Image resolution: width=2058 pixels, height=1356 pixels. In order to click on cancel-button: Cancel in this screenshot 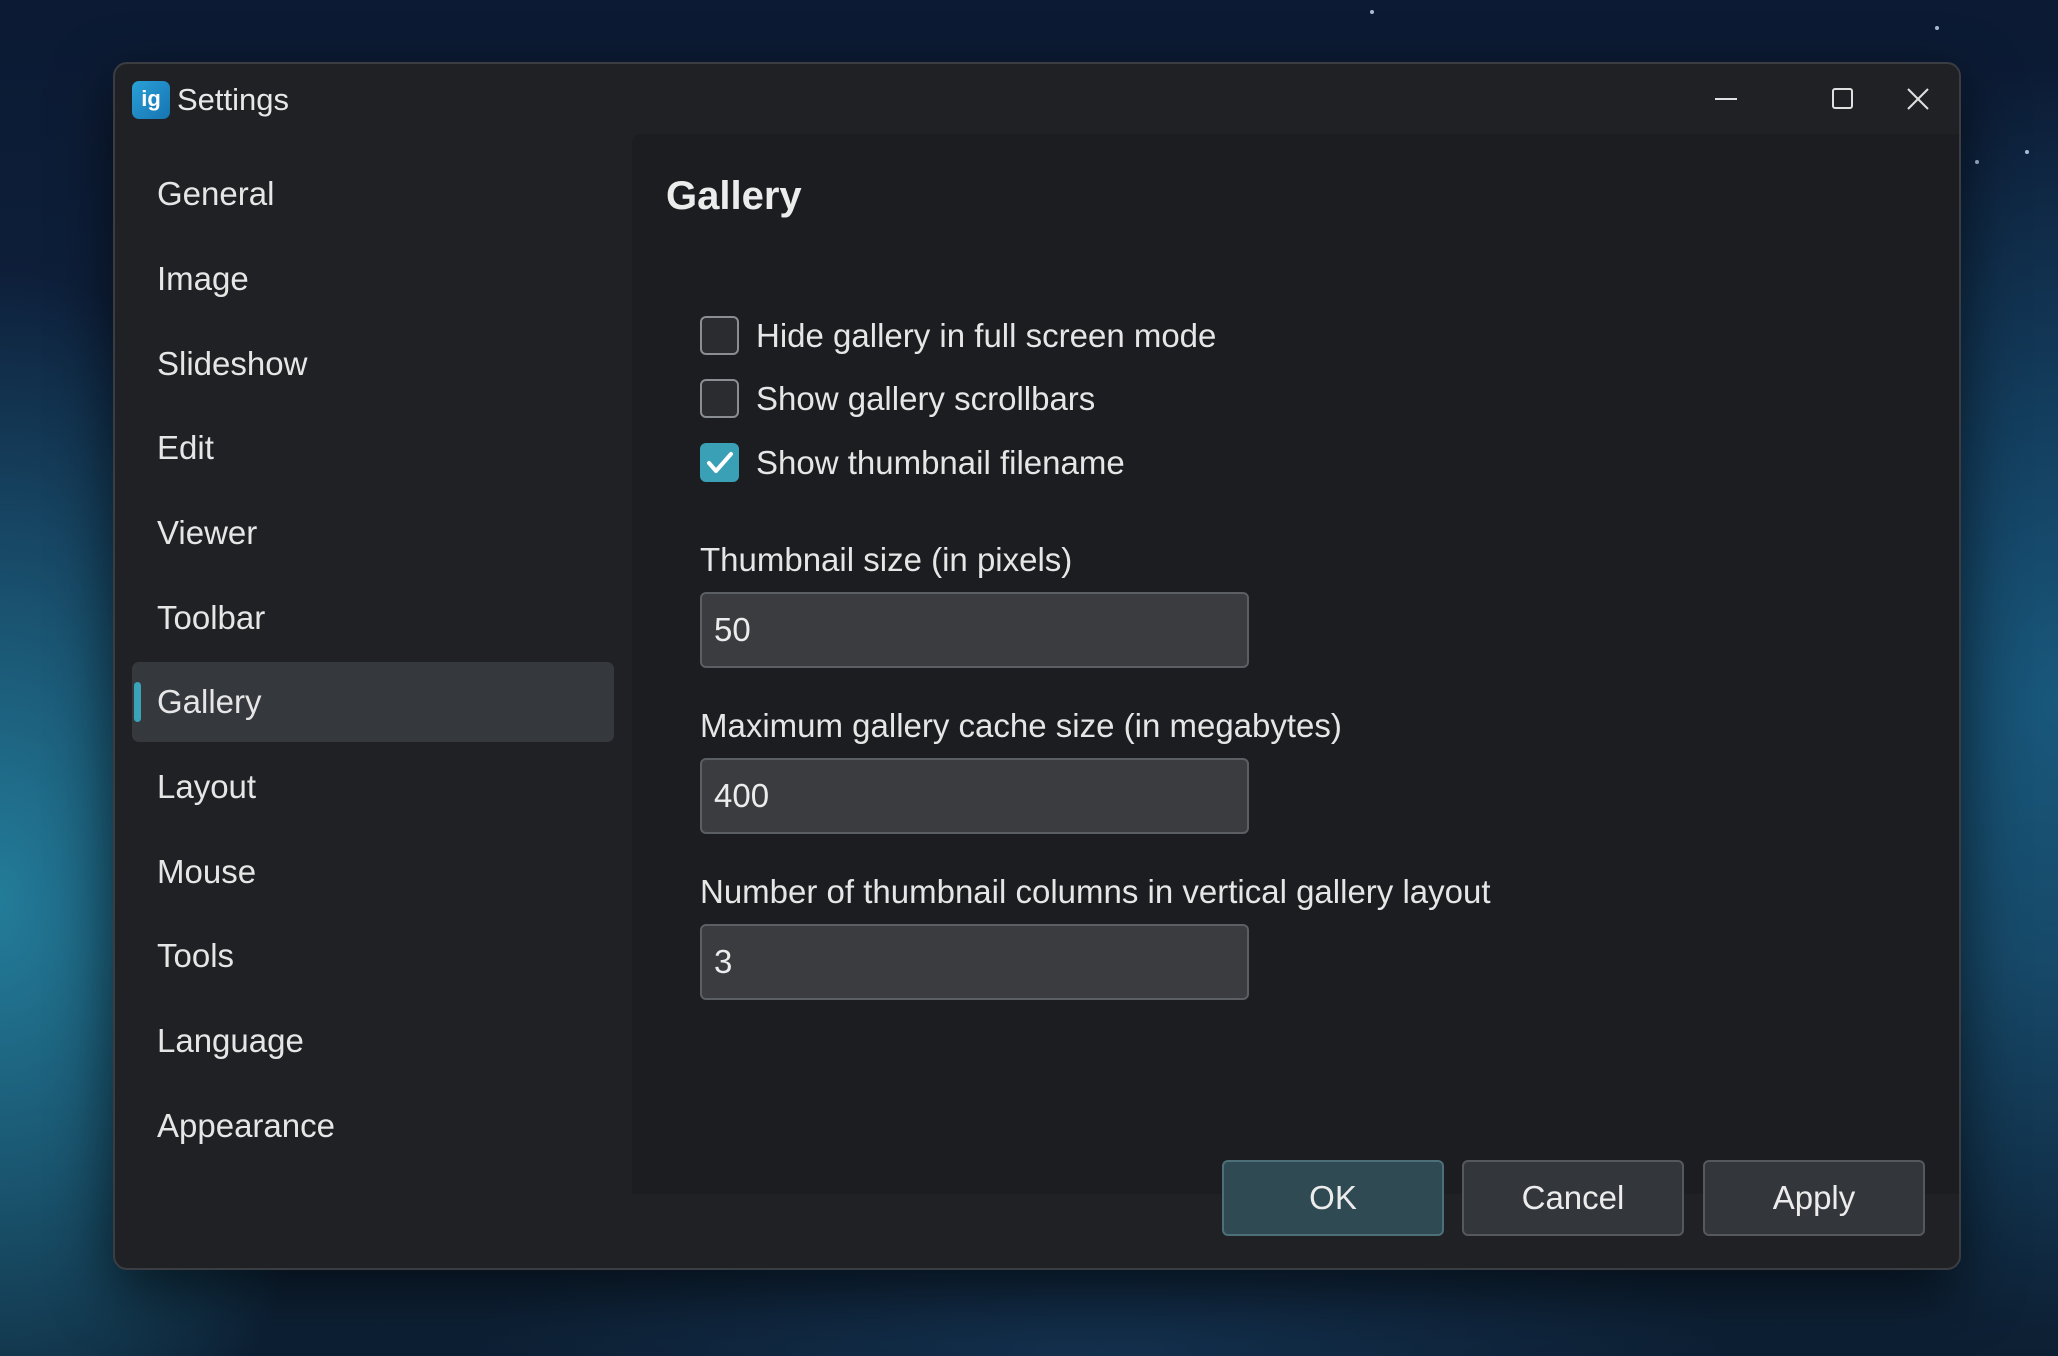, I will do `click(1573, 1198)`.